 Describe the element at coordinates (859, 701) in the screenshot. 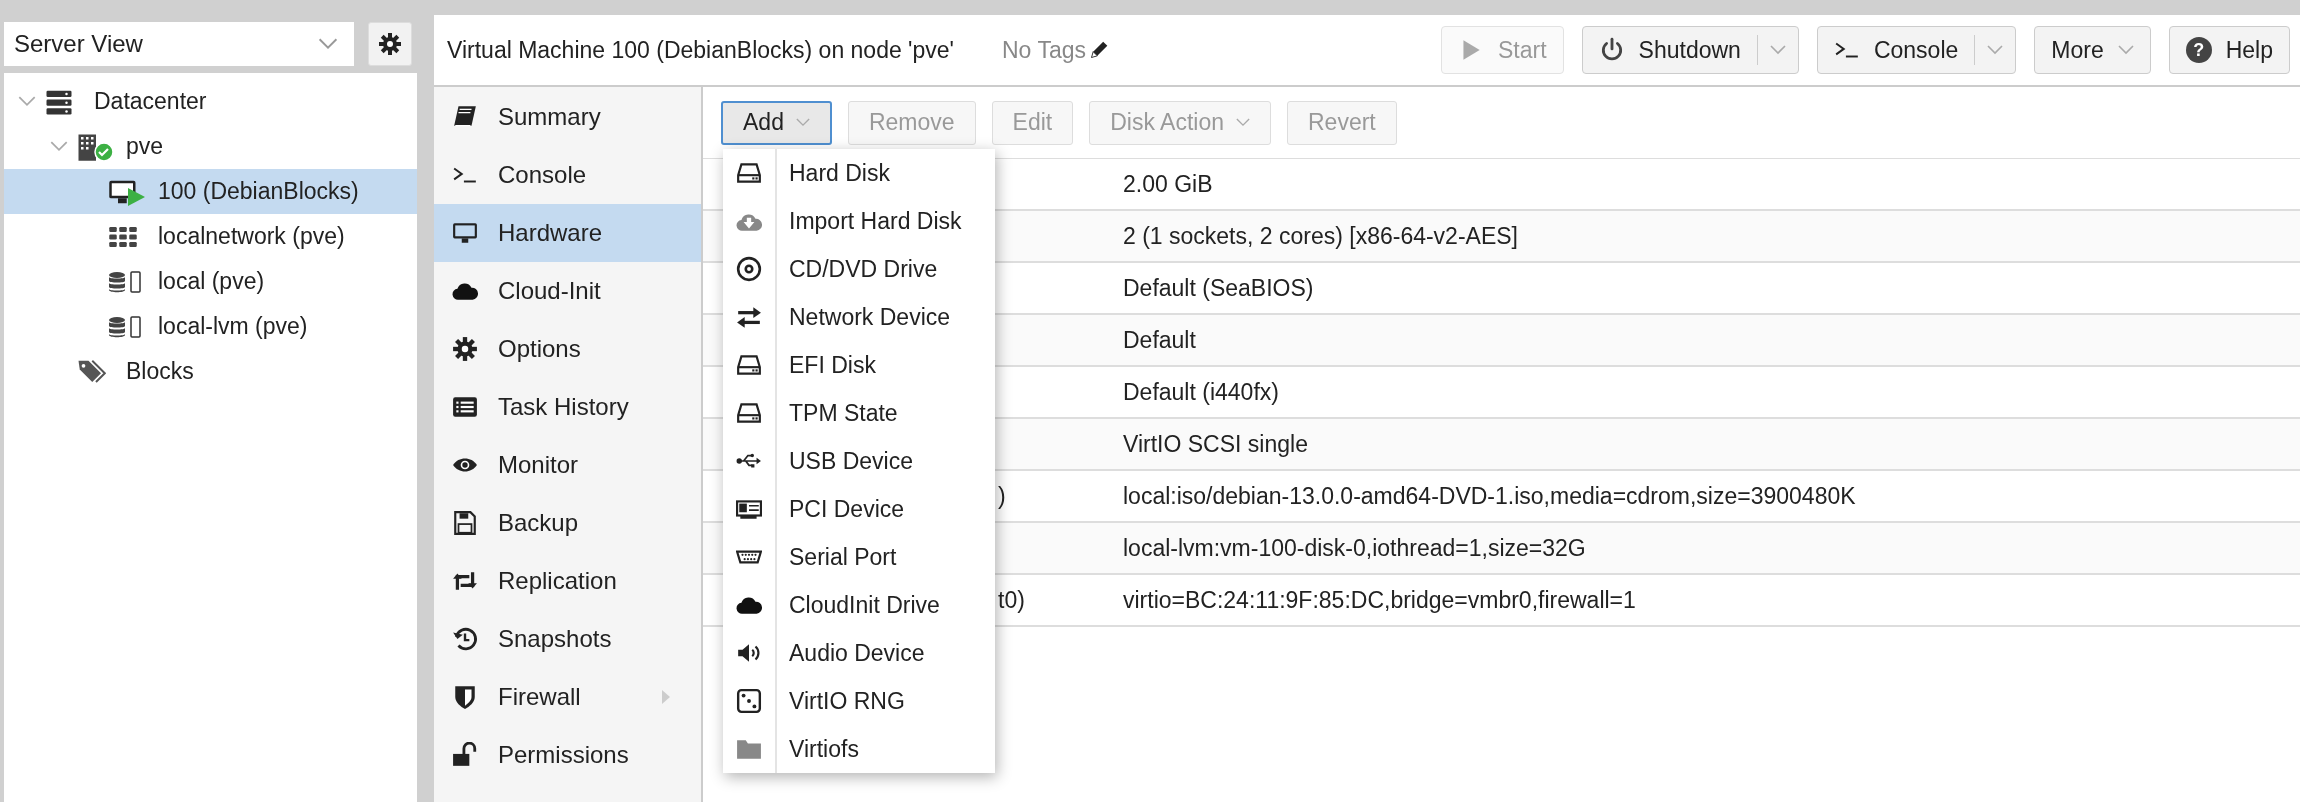

I see `menu-item: VirtIO RNG` at that location.